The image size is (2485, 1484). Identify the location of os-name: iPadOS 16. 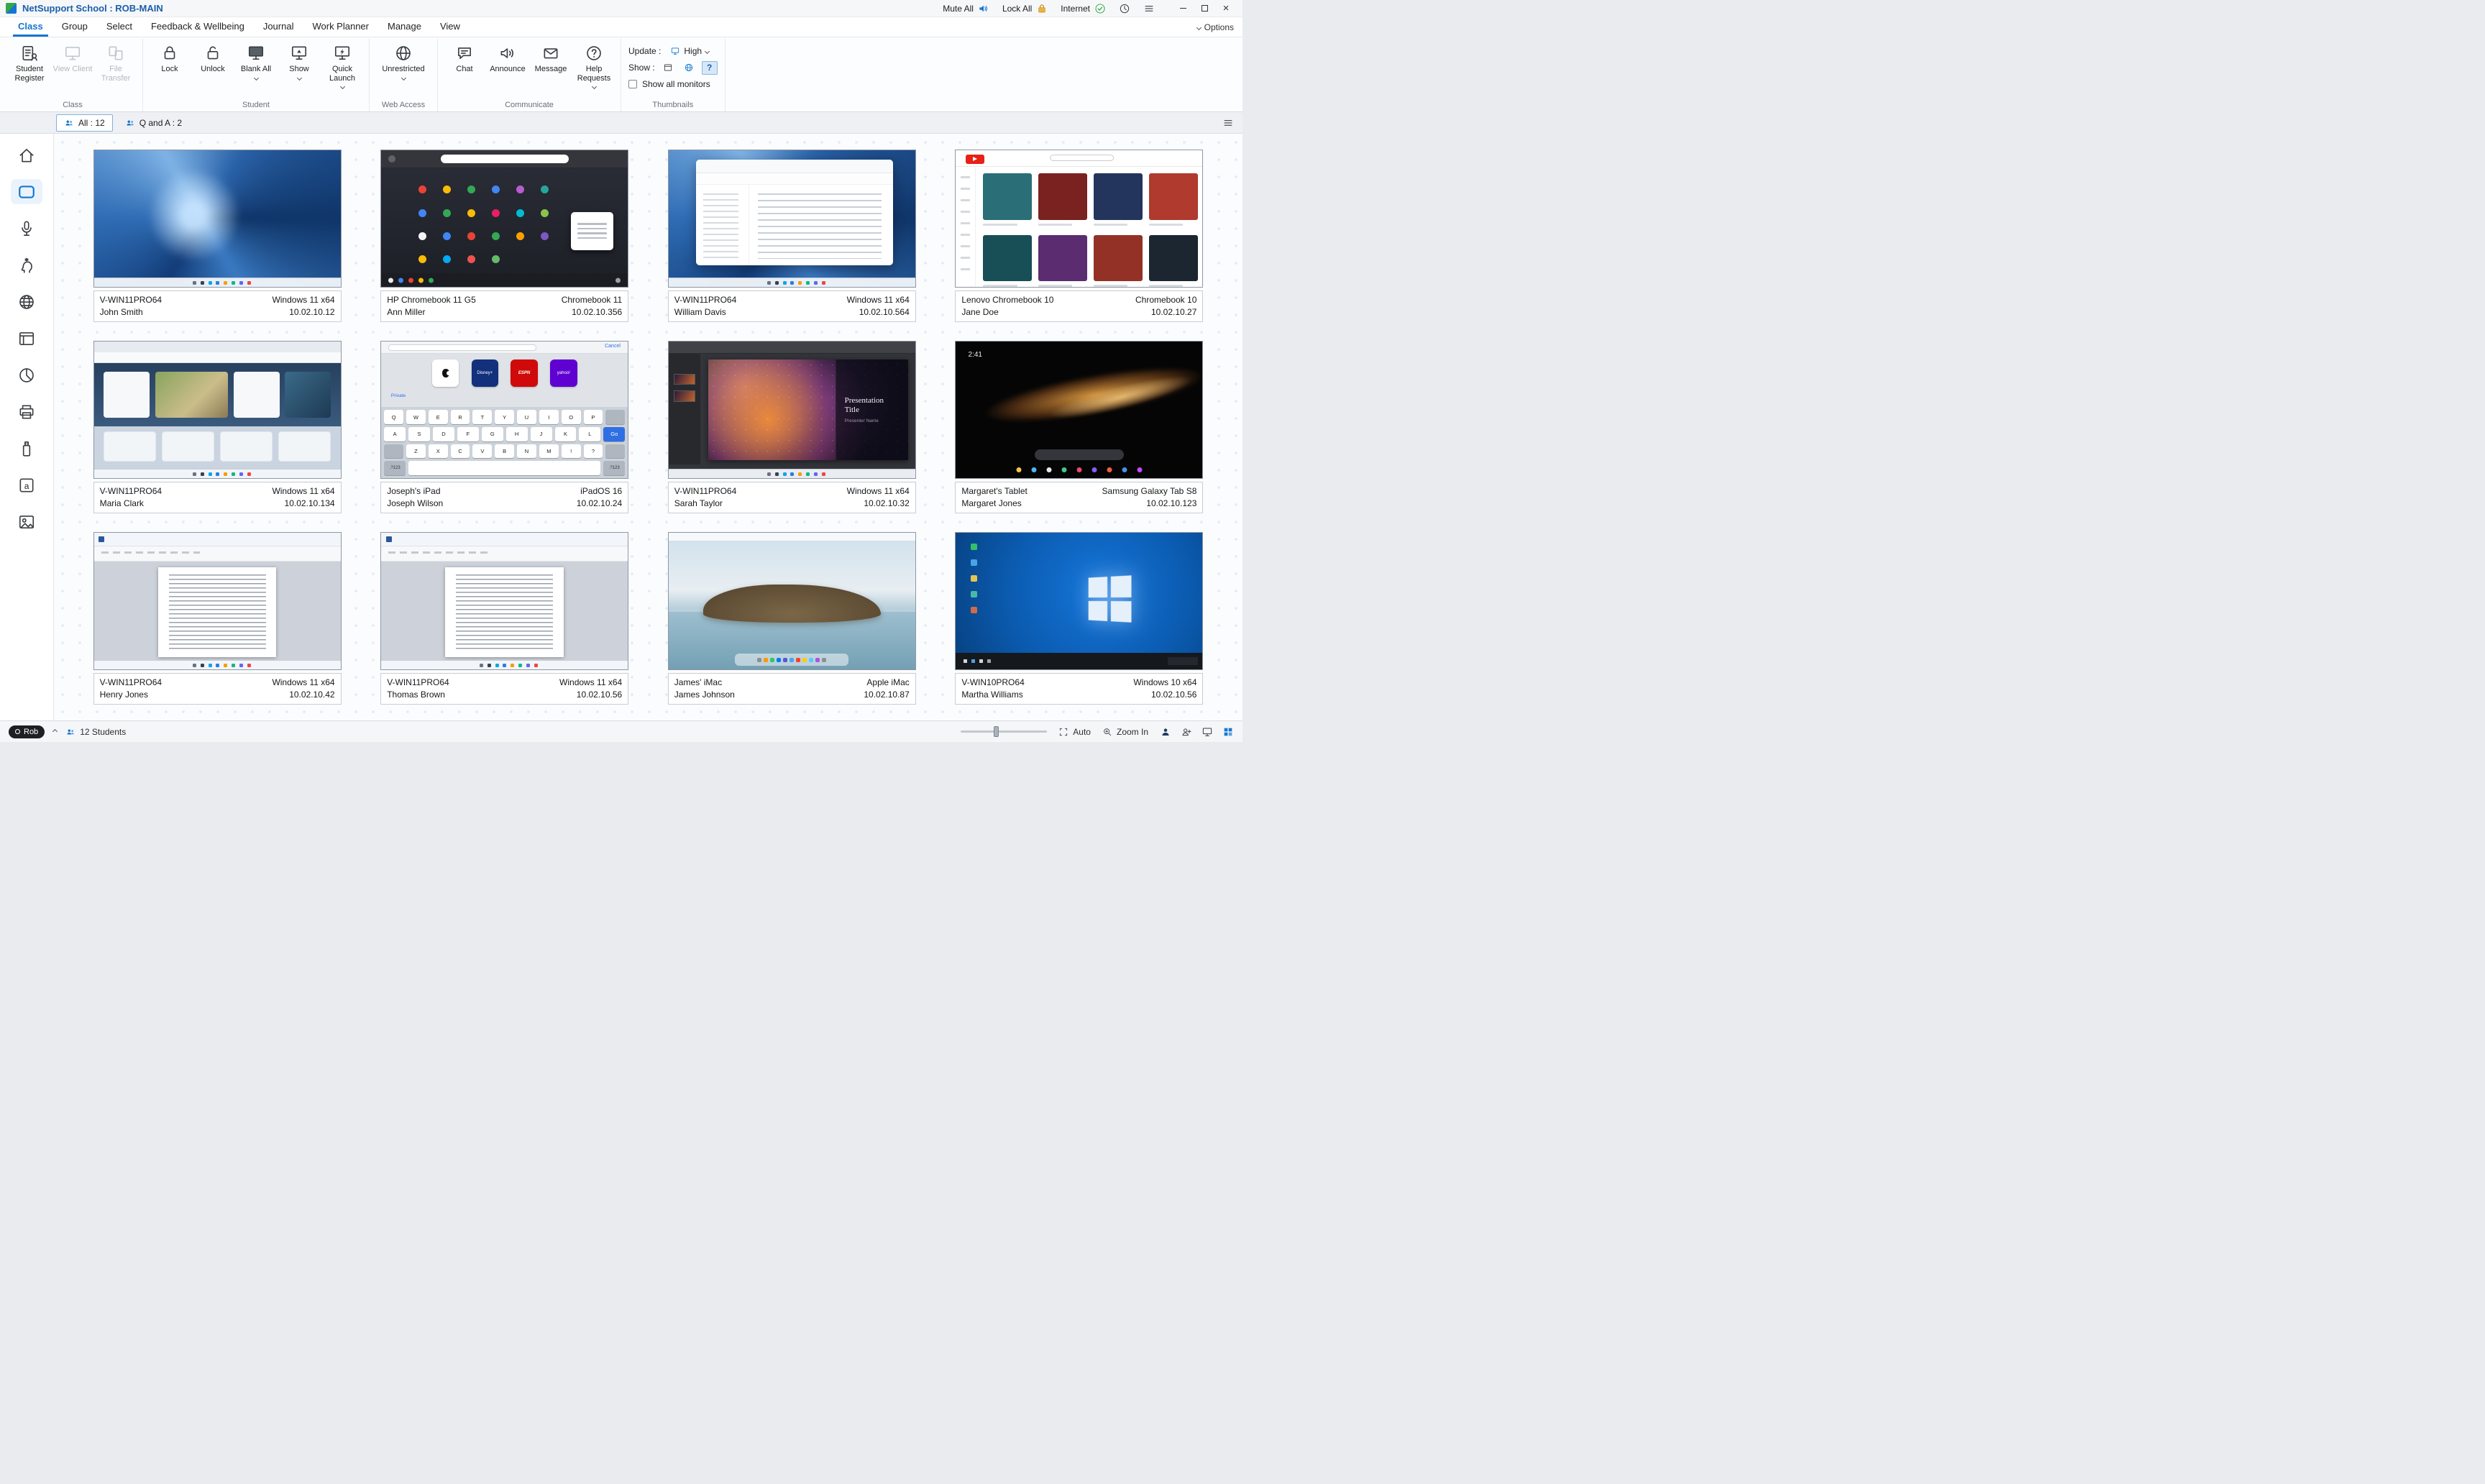
(602, 491).